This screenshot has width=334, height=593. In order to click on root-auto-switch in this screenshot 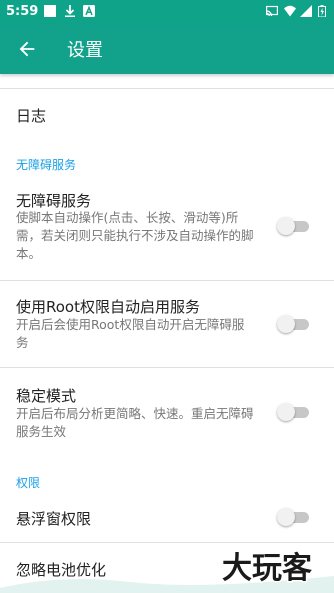, I will do `click(294, 324)`.